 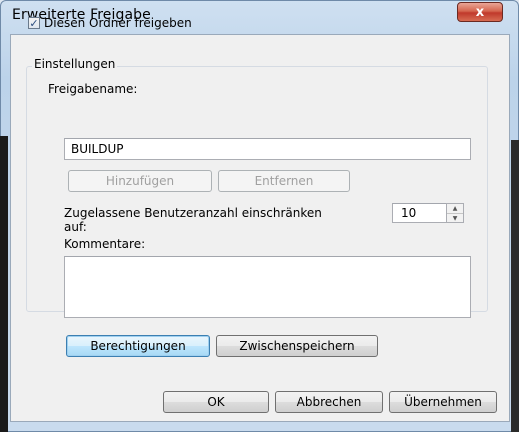 What do you see at coordinates (75, 64) in the screenshot?
I see `settings-group-label: Einstellungen` at bounding box center [75, 64].